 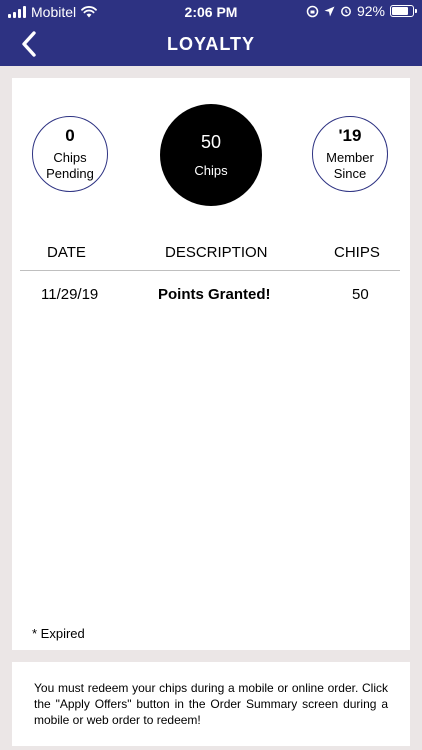 I want to click on member-since-value: '19, so click(x=350, y=135).